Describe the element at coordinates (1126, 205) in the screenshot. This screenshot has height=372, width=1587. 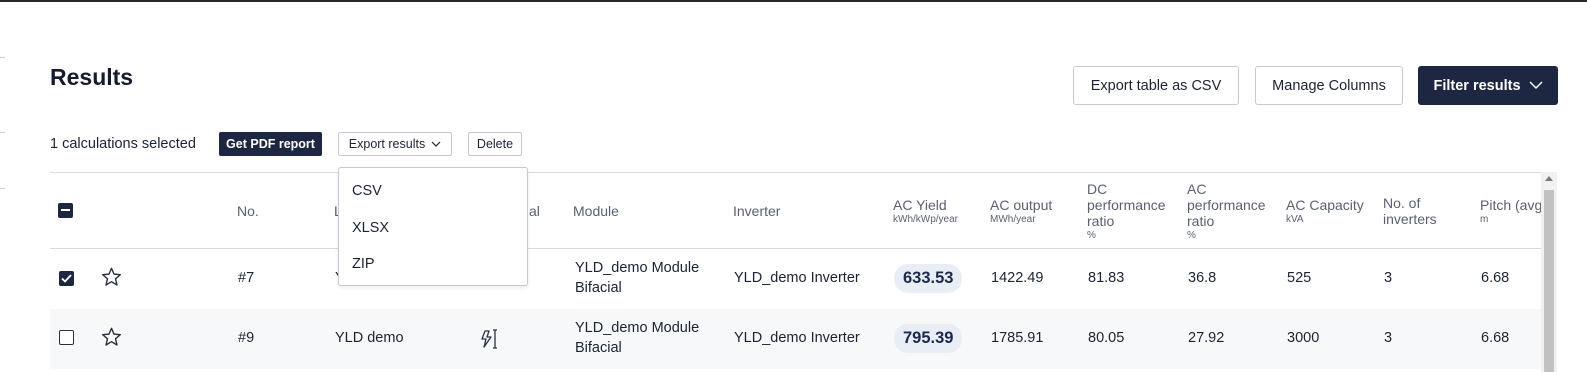
I see `header-dc-pr-line: performance` at that location.